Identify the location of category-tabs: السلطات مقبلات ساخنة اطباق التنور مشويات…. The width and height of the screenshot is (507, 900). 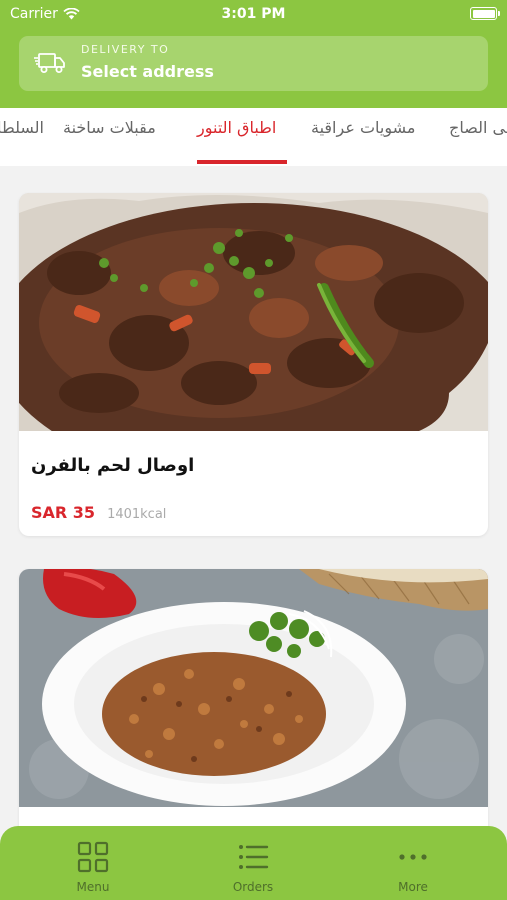
(253, 137).